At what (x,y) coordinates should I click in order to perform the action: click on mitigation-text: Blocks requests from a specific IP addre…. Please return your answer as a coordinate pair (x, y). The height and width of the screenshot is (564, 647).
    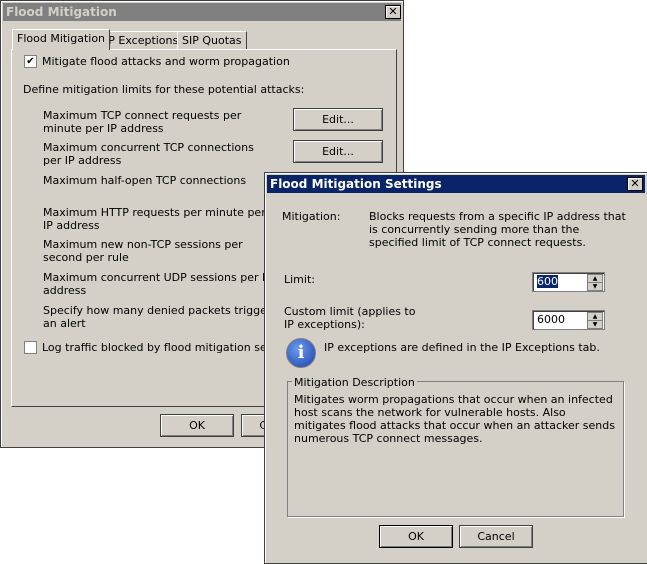
    Looking at the image, I should click on (497, 229).